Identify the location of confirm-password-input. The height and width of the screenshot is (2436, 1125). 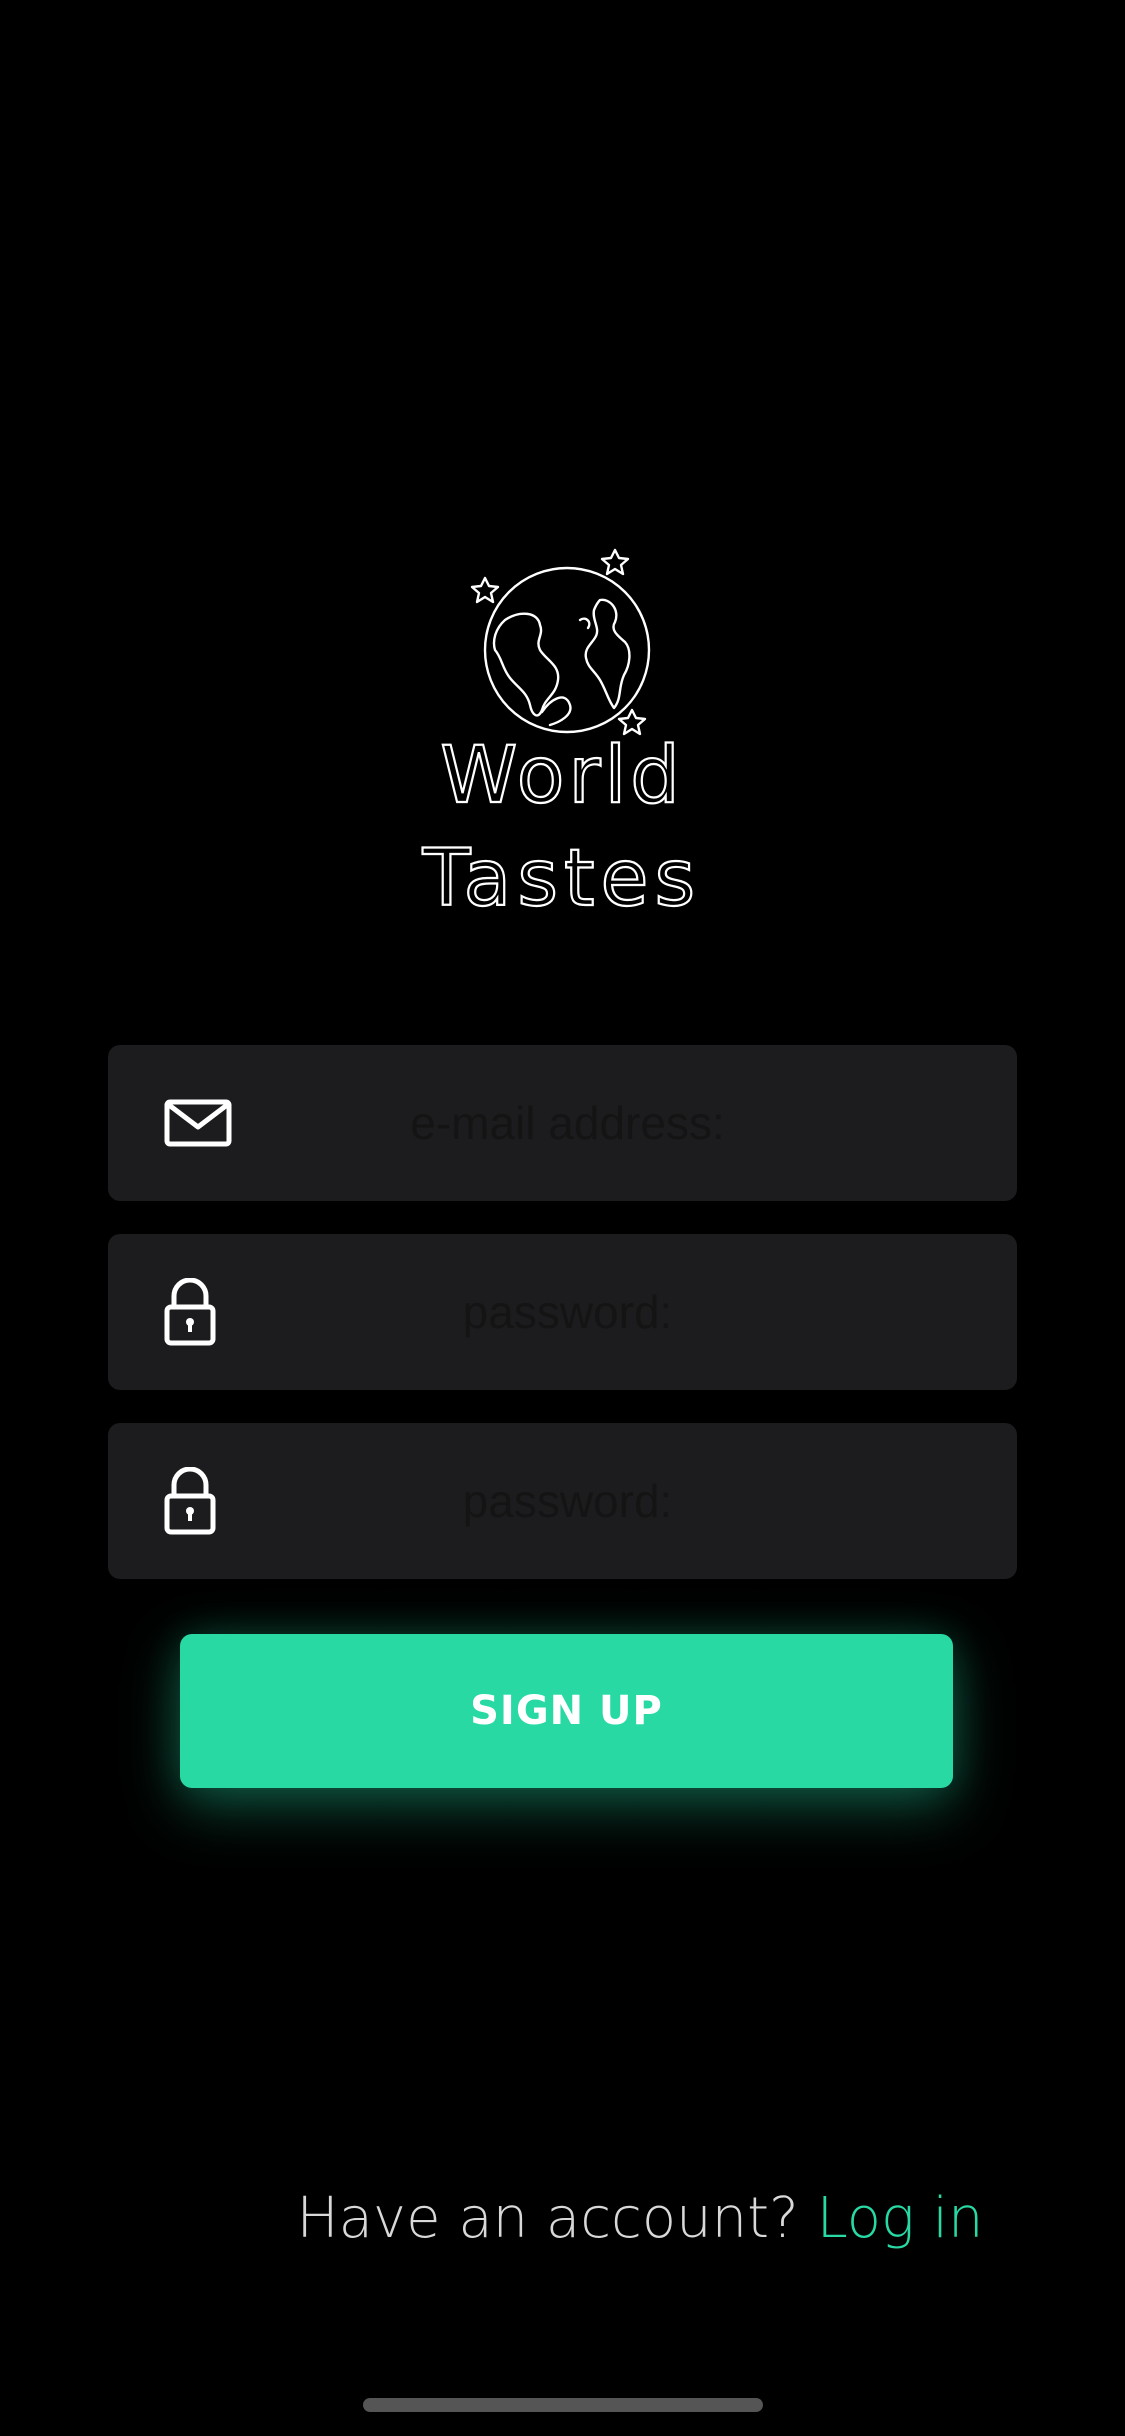
(617, 1501).